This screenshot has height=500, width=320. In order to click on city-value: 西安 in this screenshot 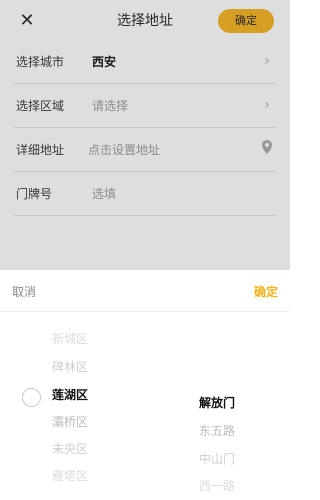, I will do `click(104, 62)`.